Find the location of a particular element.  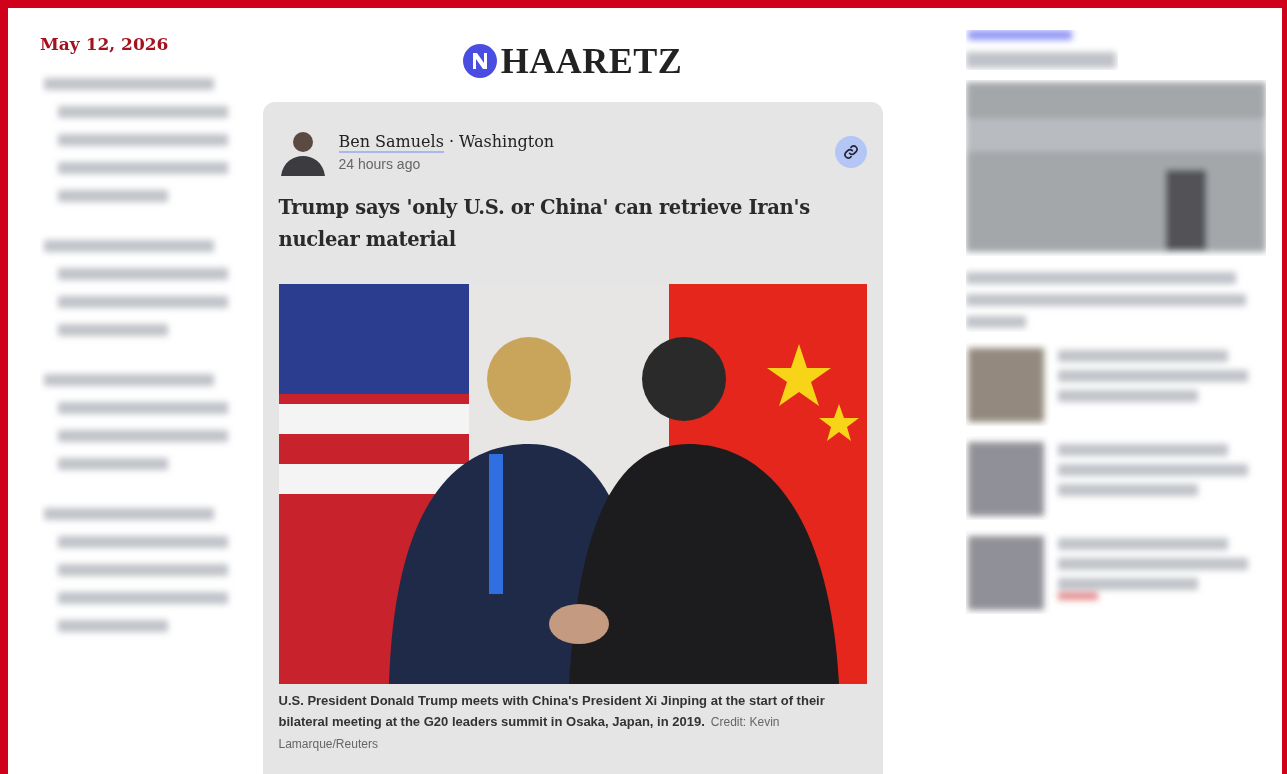

link-icon is located at coordinates (850, 152).